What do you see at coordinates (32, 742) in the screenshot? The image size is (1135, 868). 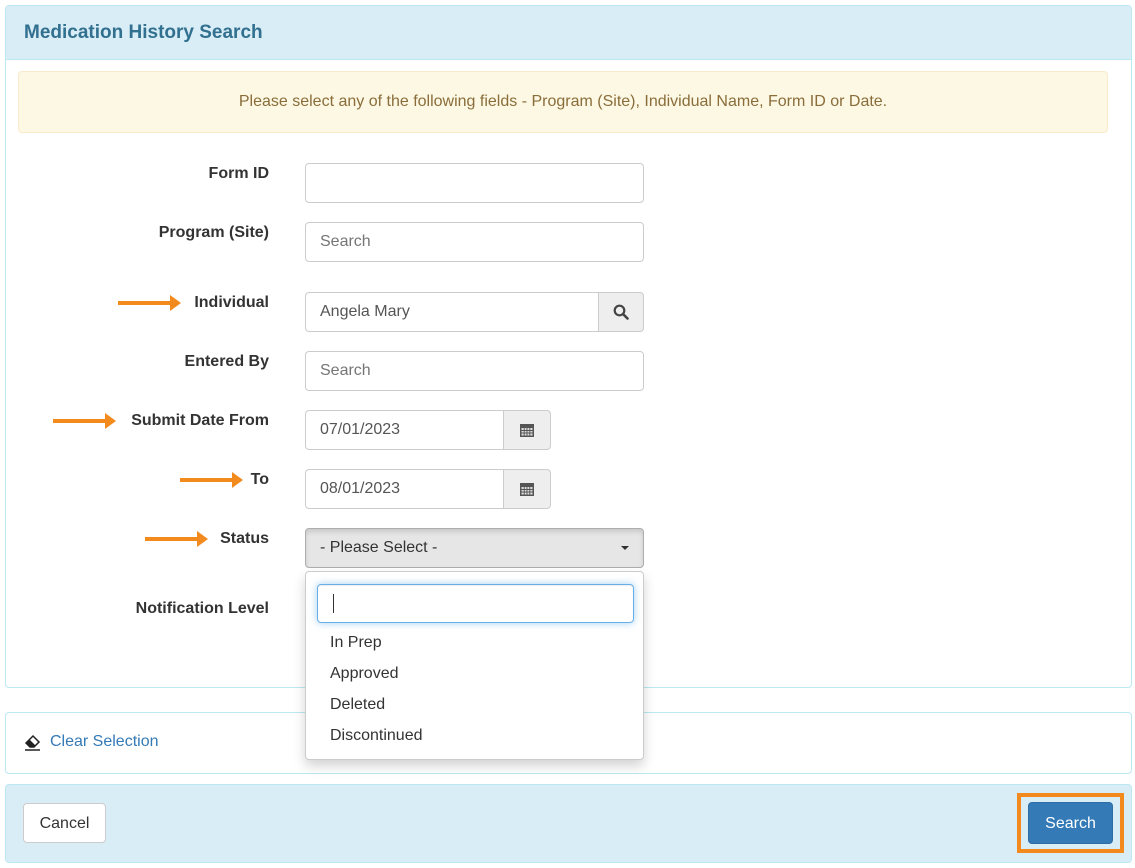 I see `eraser-icon` at bounding box center [32, 742].